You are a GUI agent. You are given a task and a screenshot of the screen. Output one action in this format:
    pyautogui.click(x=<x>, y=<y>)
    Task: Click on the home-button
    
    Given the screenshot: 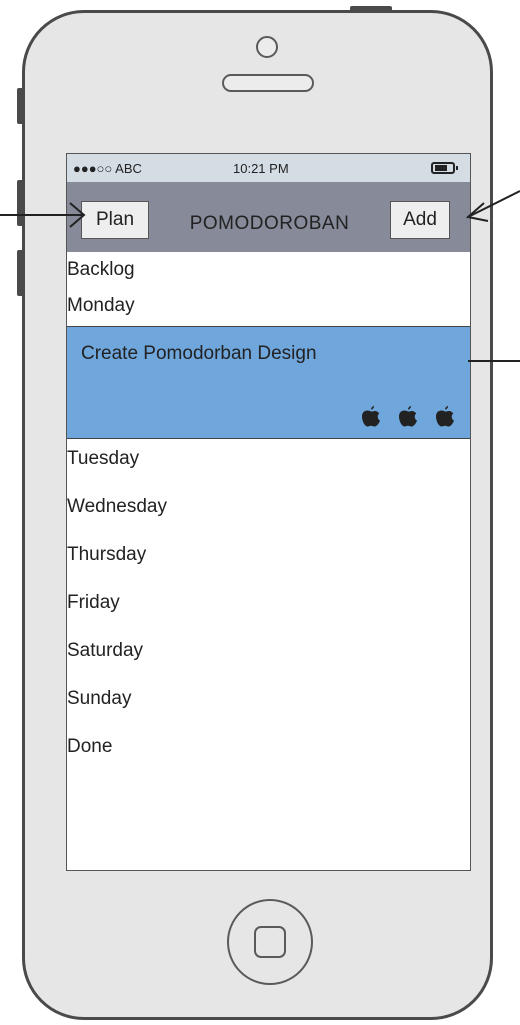 What is the action you would take?
    pyautogui.click(x=270, y=942)
    